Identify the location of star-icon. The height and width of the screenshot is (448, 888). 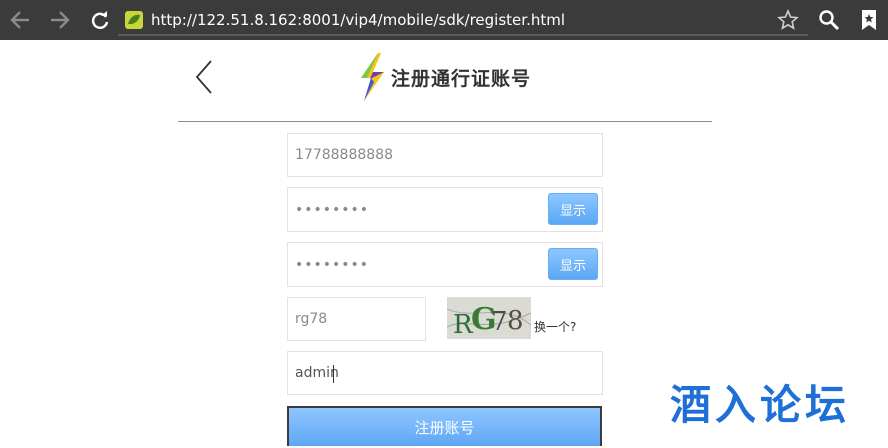
(788, 20).